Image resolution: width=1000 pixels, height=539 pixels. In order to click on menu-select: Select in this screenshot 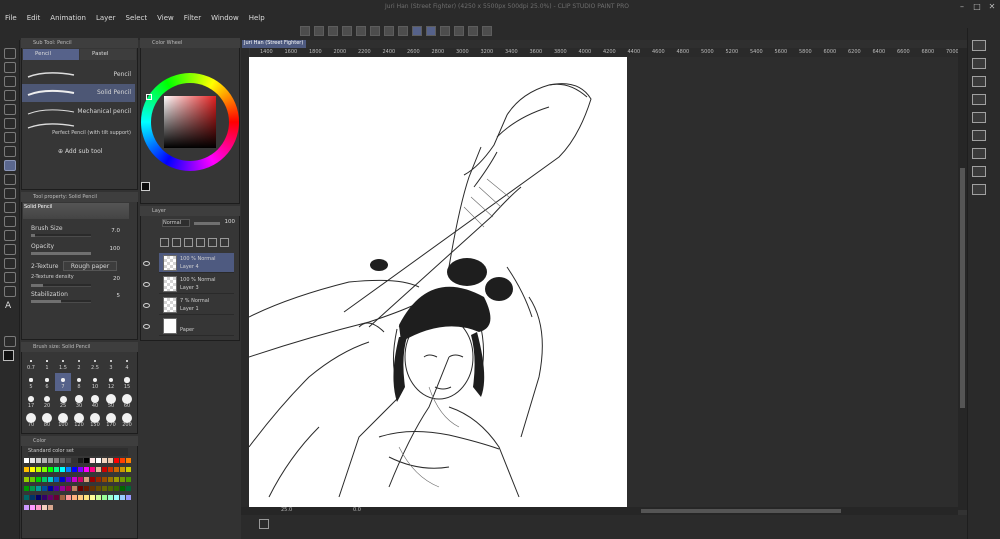, I will do `click(137, 18)`.